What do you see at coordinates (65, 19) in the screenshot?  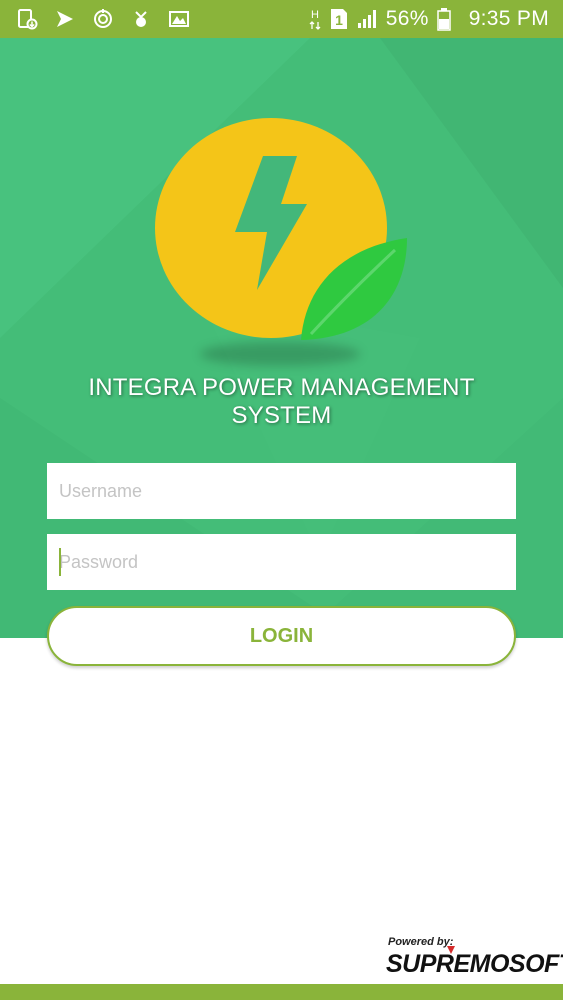 I see `play-icon` at bounding box center [65, 19].